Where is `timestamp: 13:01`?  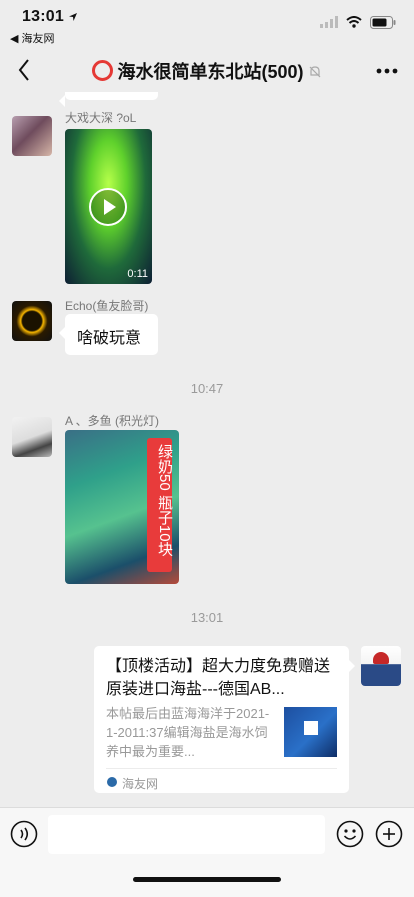 timestamp: 13:01 is located at coordinates (207, 617).